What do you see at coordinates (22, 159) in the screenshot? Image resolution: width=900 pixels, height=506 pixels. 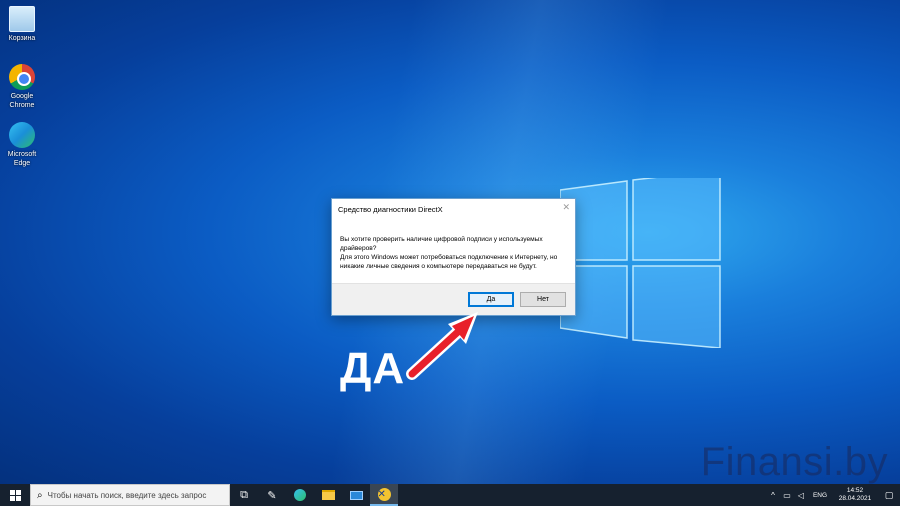 I see `desktop-icon-label: Microsoft Edge` at bounding box center [22, 159].